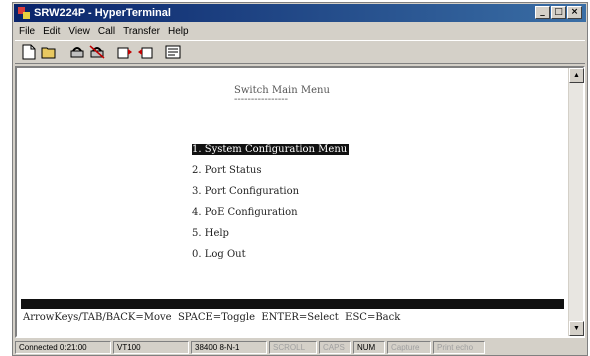 The width and height of the screenshot is (590, 356). I want to click on menu-option-log-out: 0. Log Out, so click(219, 254).